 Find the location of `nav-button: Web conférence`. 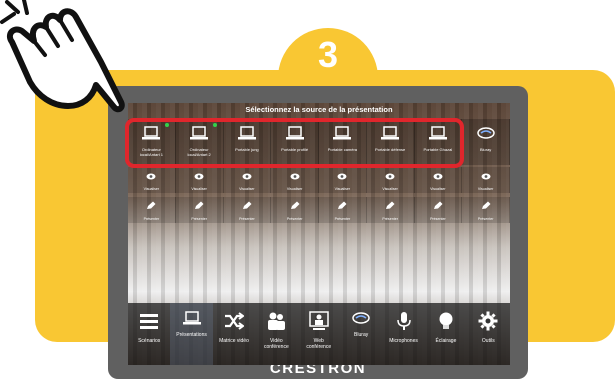

nav-button: Web conférence is located at coordinates (319, 334).